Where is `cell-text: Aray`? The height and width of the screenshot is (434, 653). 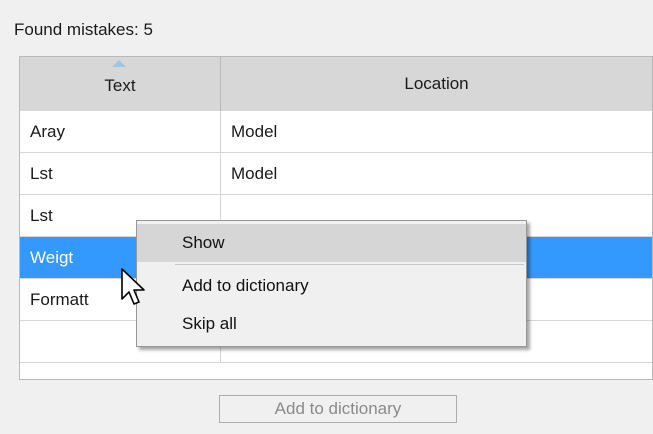
cell-text: Aray is located at coordinates (120, 131).